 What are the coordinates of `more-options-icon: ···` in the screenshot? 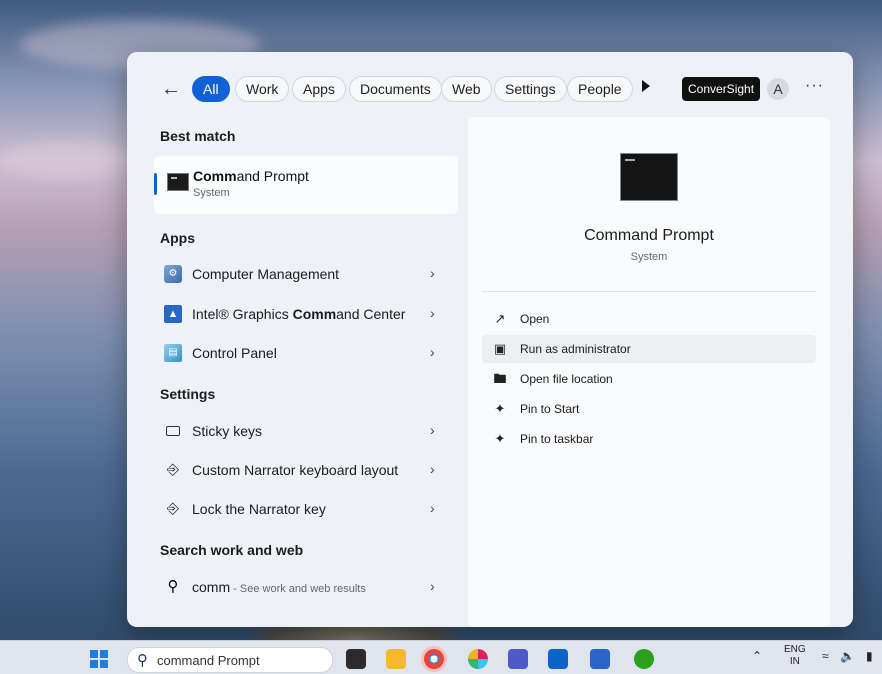 It's located at (814, 86).